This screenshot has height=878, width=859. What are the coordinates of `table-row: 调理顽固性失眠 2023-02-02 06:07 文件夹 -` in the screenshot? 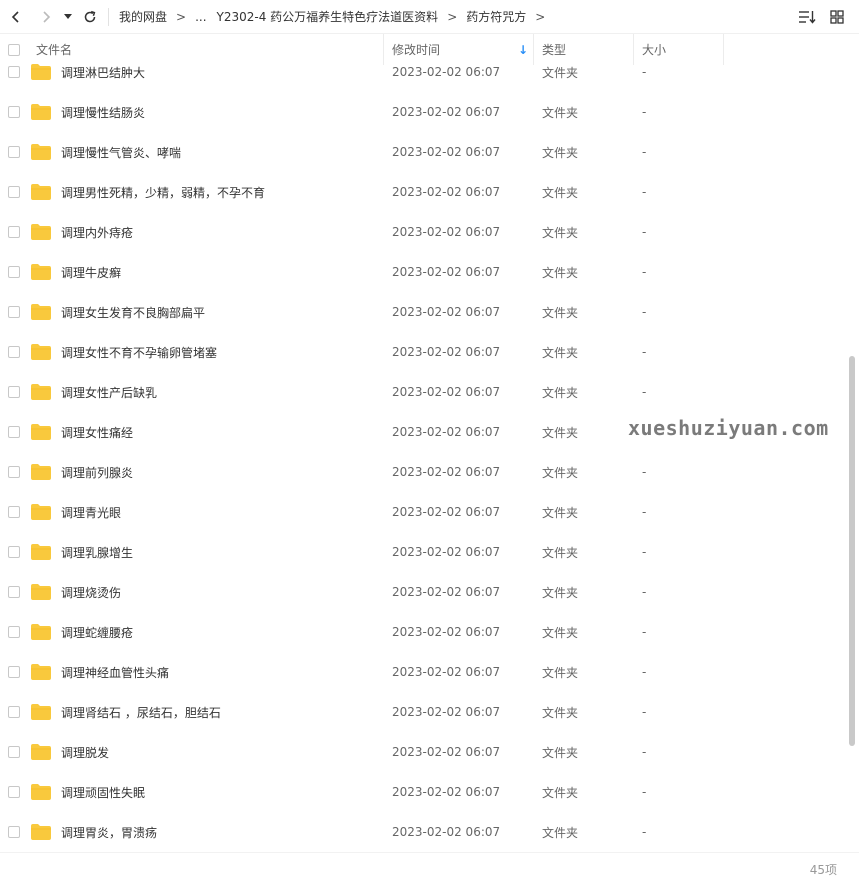 It's located at (422, 792).